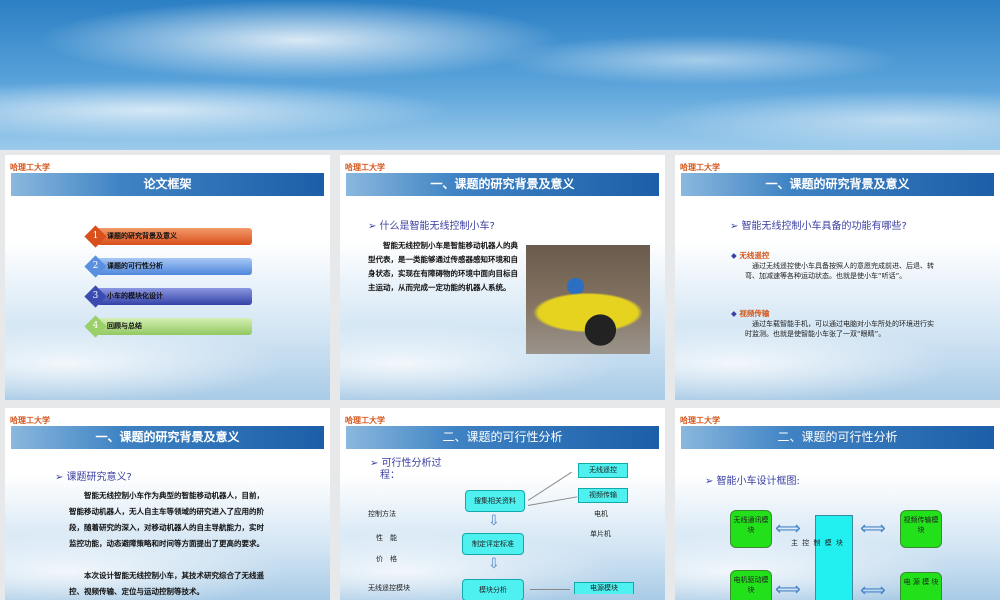 This screenshot has height=600, width=1000. Describe the element at coordinates (604, 588) in the screenshot. I see `option-power-module: 电源模块` at that location.